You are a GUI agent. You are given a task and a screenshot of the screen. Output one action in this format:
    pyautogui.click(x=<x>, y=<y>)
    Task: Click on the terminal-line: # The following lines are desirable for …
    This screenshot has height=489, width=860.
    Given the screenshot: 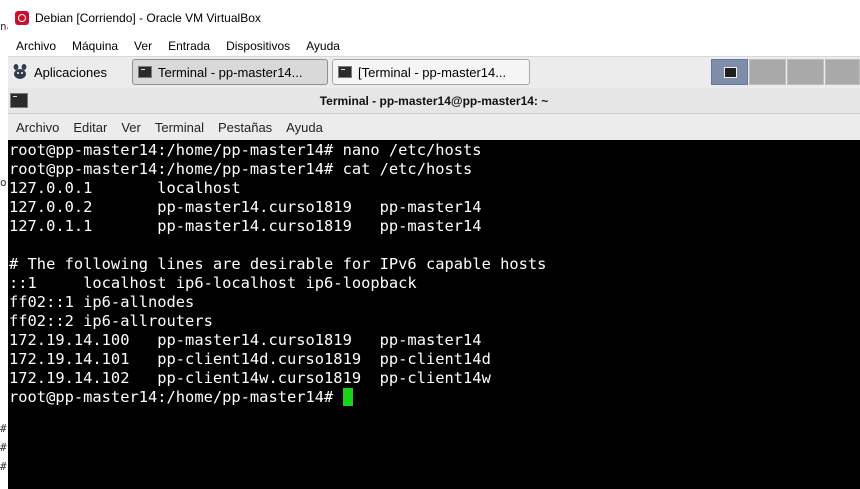 What is the action you would take?
    pyautogui.click(x=278, y=264)
    